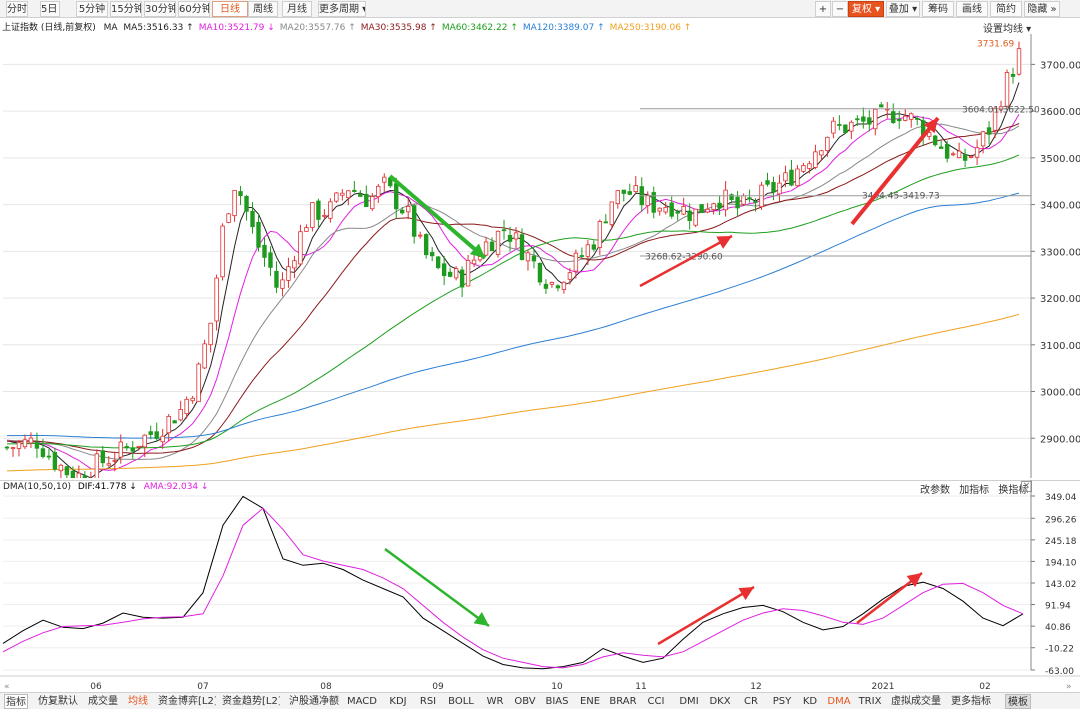 The height and width of the screenshot is (709, 1080). What do you see at coordinates (903, 9) in the screenshot?
I see `overlay-button: 叠加 ▾` at bounding box center [903, 9].